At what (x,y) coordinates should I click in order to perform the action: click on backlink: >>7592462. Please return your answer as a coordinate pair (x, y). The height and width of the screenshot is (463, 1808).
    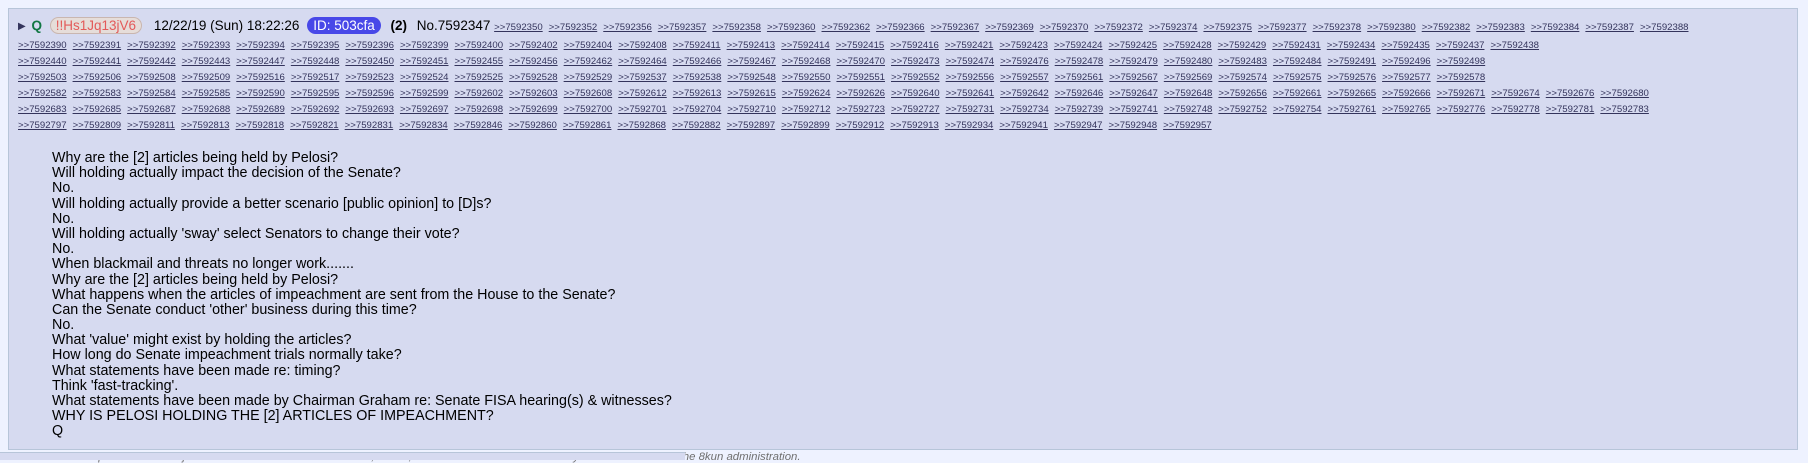
    Looking at the image, I should click on (588, 61).